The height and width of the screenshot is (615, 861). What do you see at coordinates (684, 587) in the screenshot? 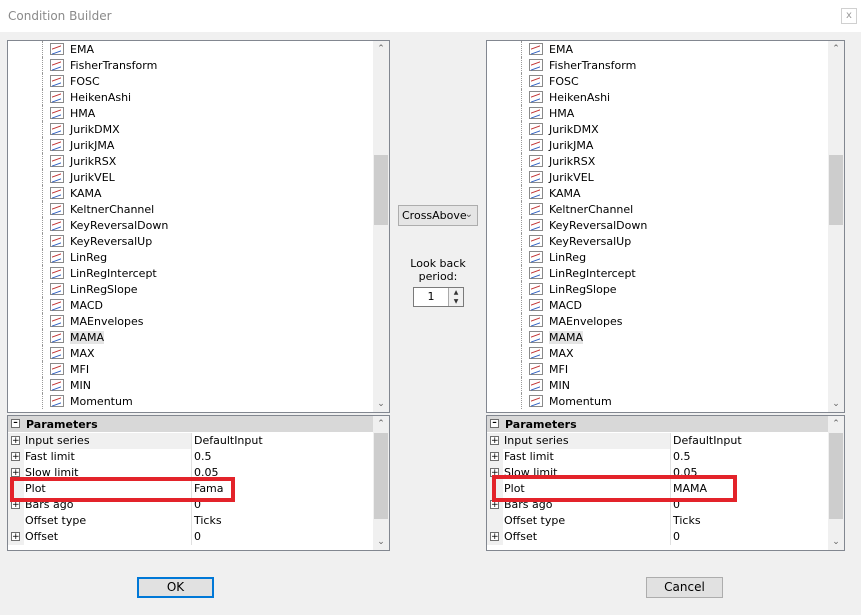
I see `cancel-button: Cancel` at bounding box center [684, 587].